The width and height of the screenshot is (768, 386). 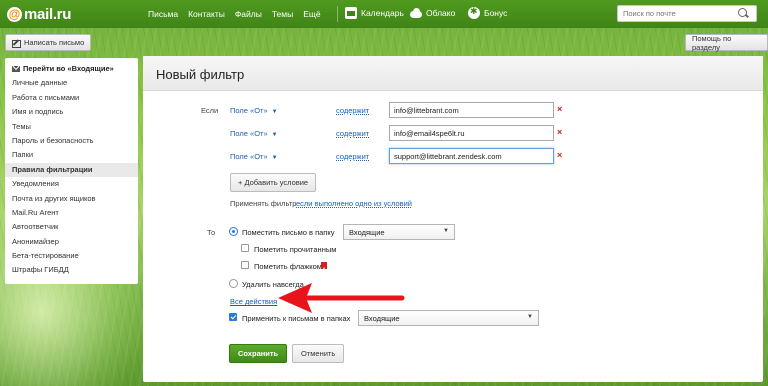 I want to click on mark-flag-checkbox, so click(x=245, y=265).